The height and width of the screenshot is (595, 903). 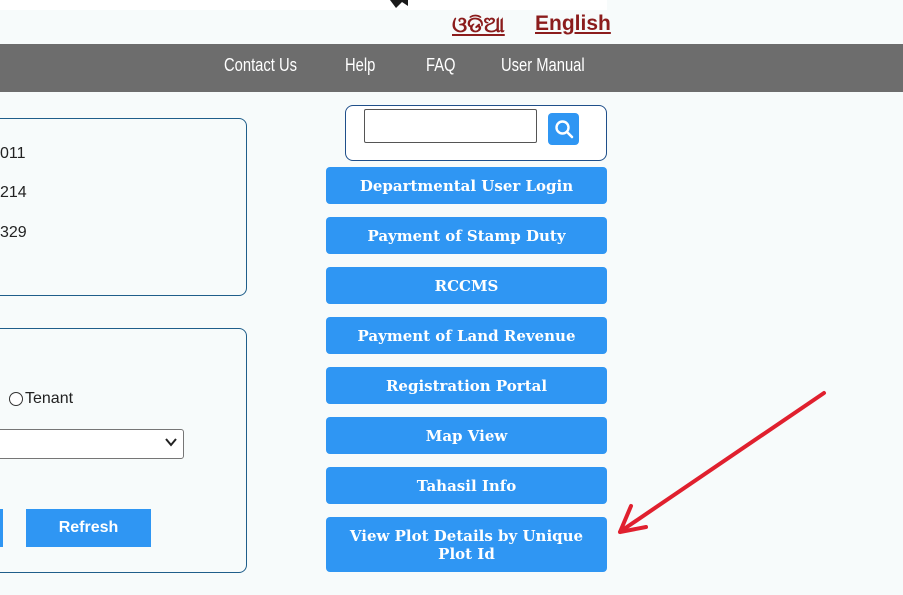 I want to click on stat-value-2: 214, so click(x=13, y=192).